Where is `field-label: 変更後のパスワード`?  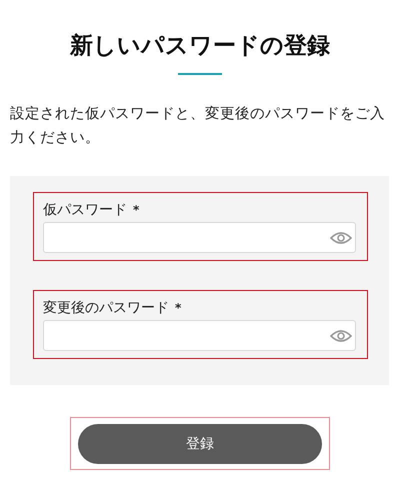
field-label: 変更後のパスワード is located at coordinates (106, 308).